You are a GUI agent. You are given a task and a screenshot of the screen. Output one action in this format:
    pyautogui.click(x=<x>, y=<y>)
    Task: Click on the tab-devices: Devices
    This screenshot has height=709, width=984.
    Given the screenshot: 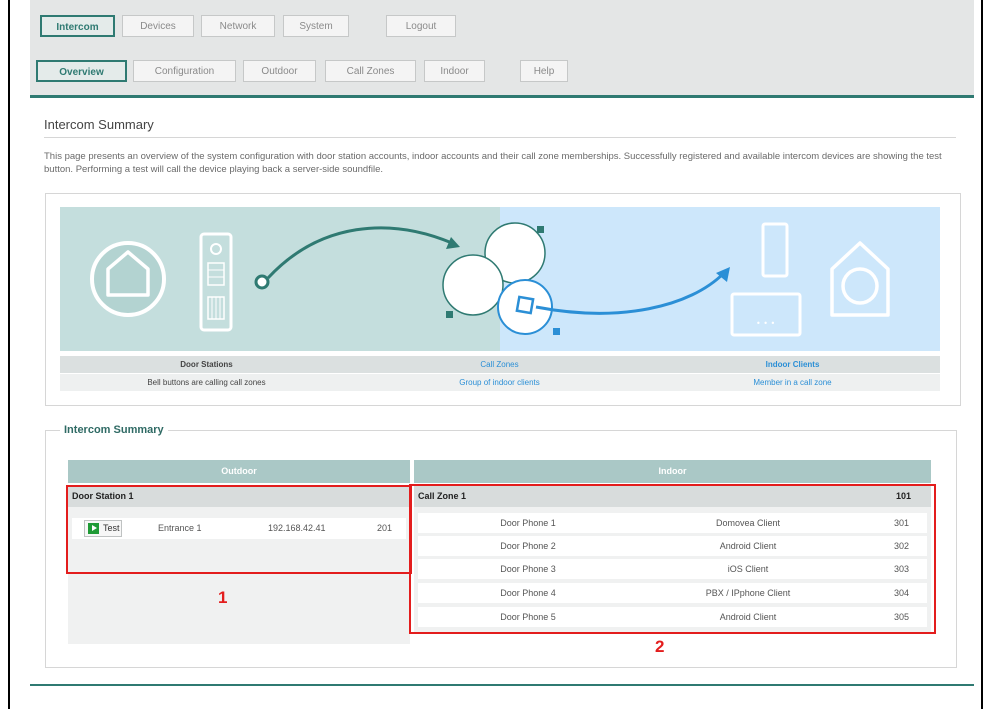 What is the action you would take?
    pyautogui.click(x=158, y=26)
    